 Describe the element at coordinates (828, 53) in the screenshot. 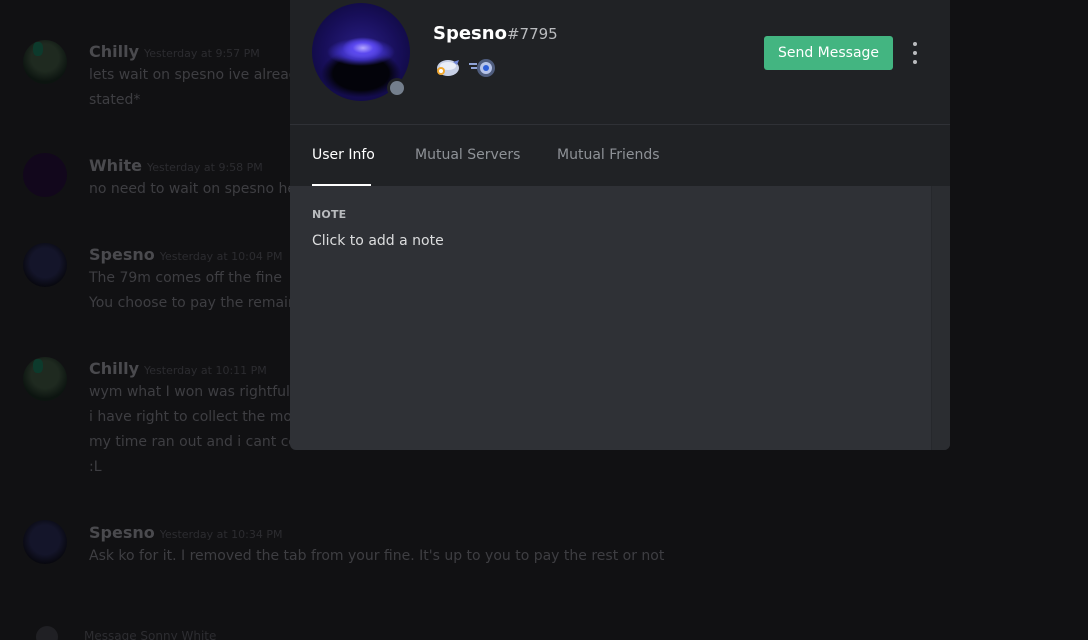

I see `send-message-button: Send Message` at that location.